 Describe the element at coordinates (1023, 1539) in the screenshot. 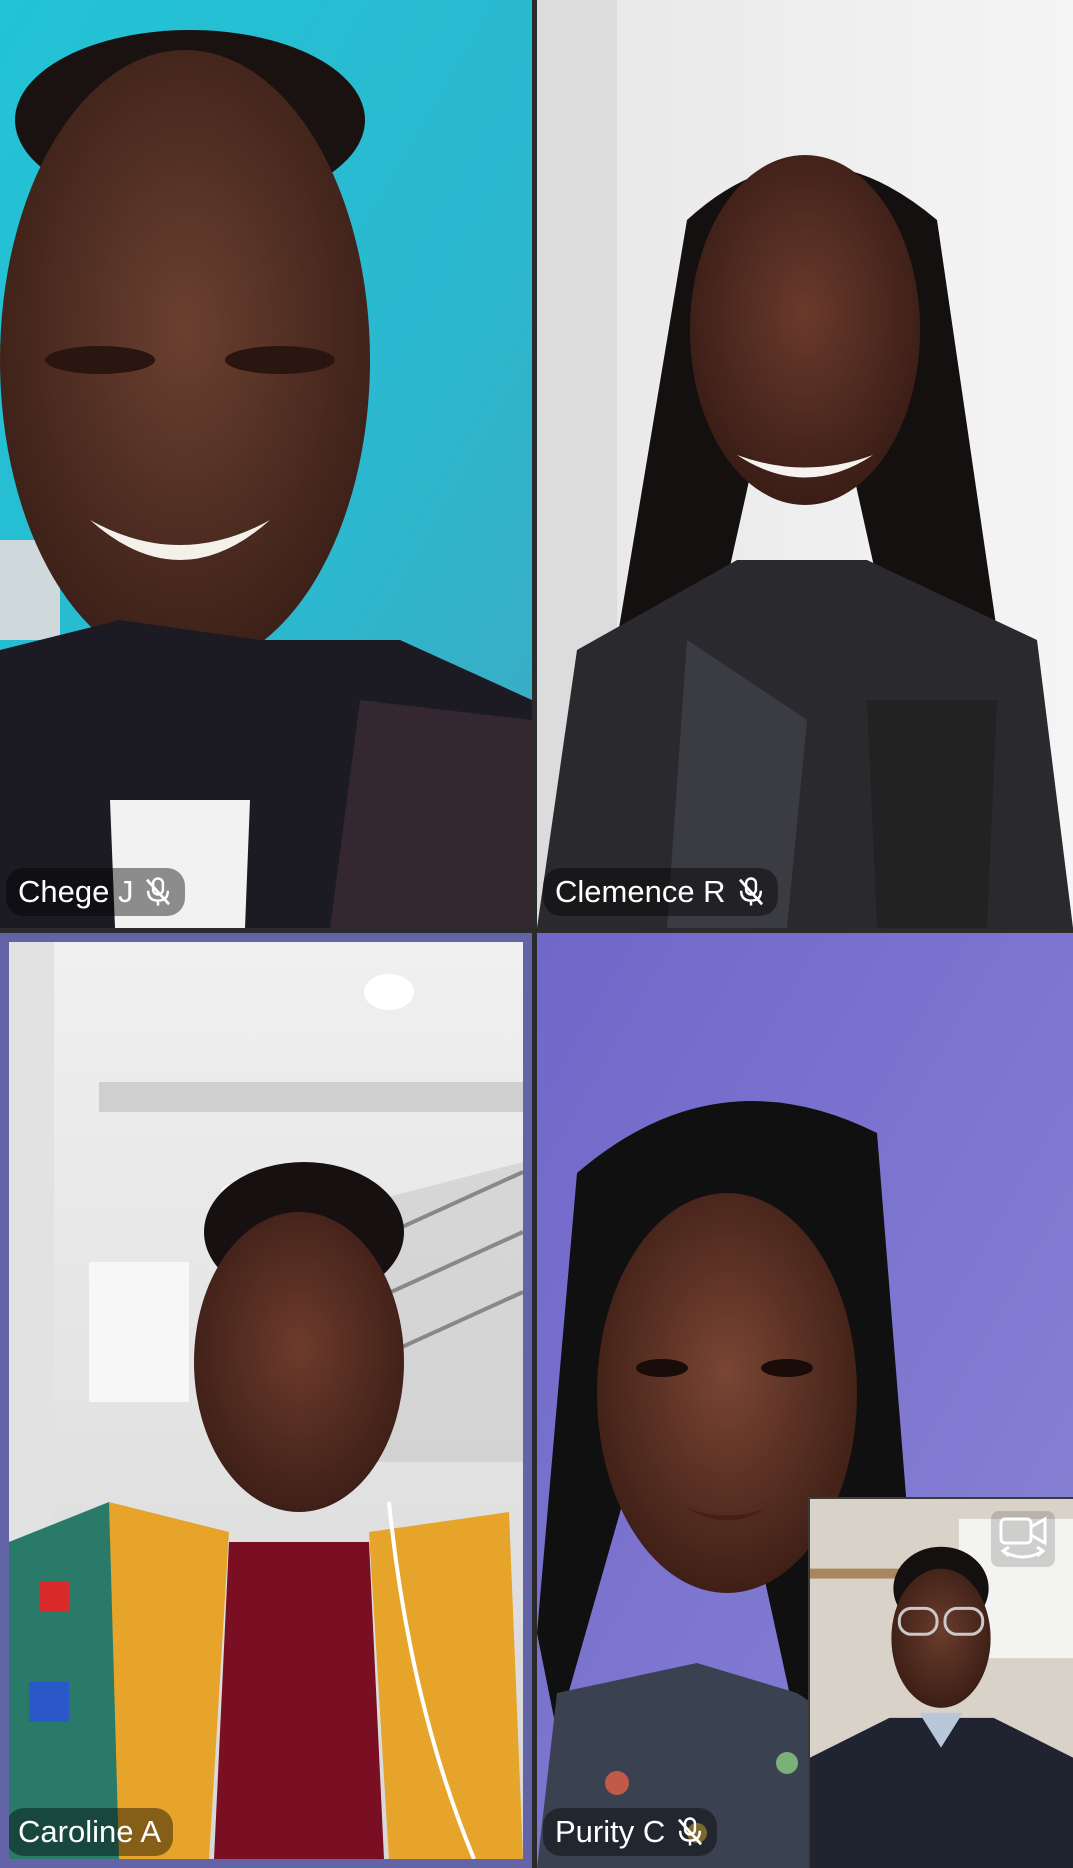

I see `switch-camera-icon` at that location.